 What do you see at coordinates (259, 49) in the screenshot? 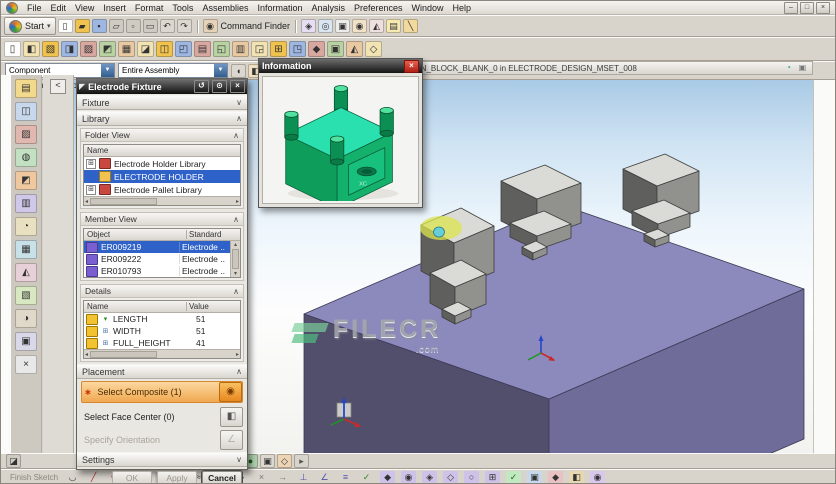
I see `trim-body-icon: ◲` at bounding box center [259, 49].